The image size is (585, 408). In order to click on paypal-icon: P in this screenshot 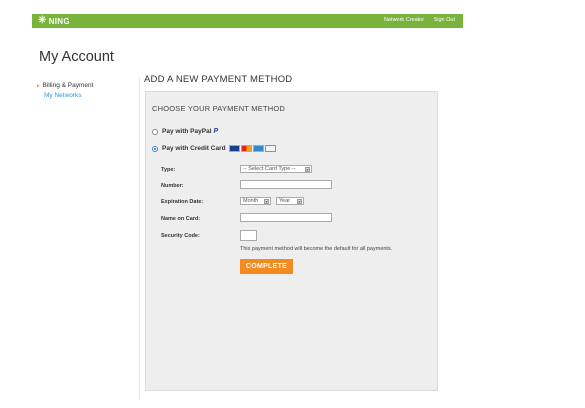, I will do `click(216, 131)`.